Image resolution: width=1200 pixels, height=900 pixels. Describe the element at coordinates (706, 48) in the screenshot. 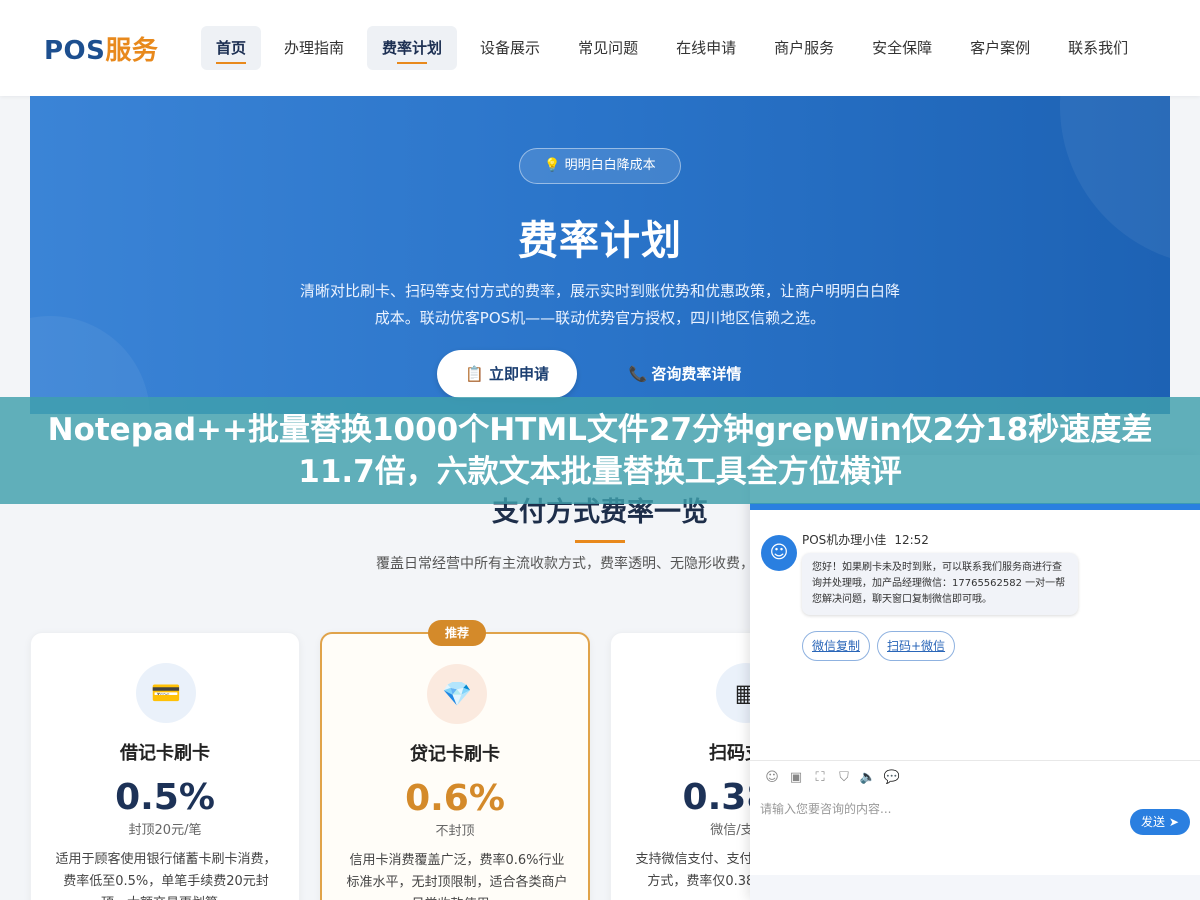

I see `nav-apply-online: 在线申请` at that location.